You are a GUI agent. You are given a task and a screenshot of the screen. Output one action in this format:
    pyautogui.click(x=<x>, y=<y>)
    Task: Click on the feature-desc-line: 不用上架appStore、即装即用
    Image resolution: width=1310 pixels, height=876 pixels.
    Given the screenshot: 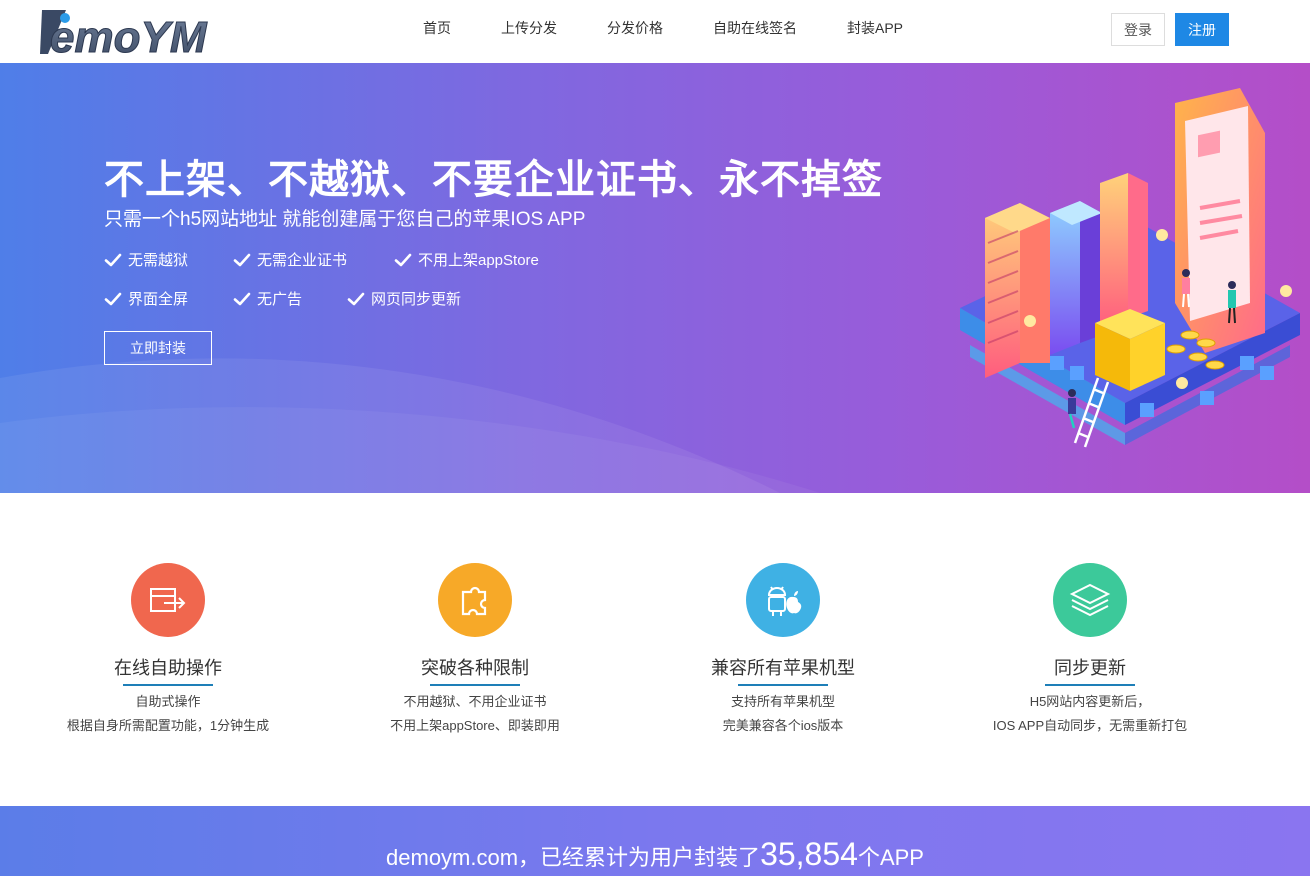 What is the action you would take?
    pyautogui.click(x=475, y=725)
    